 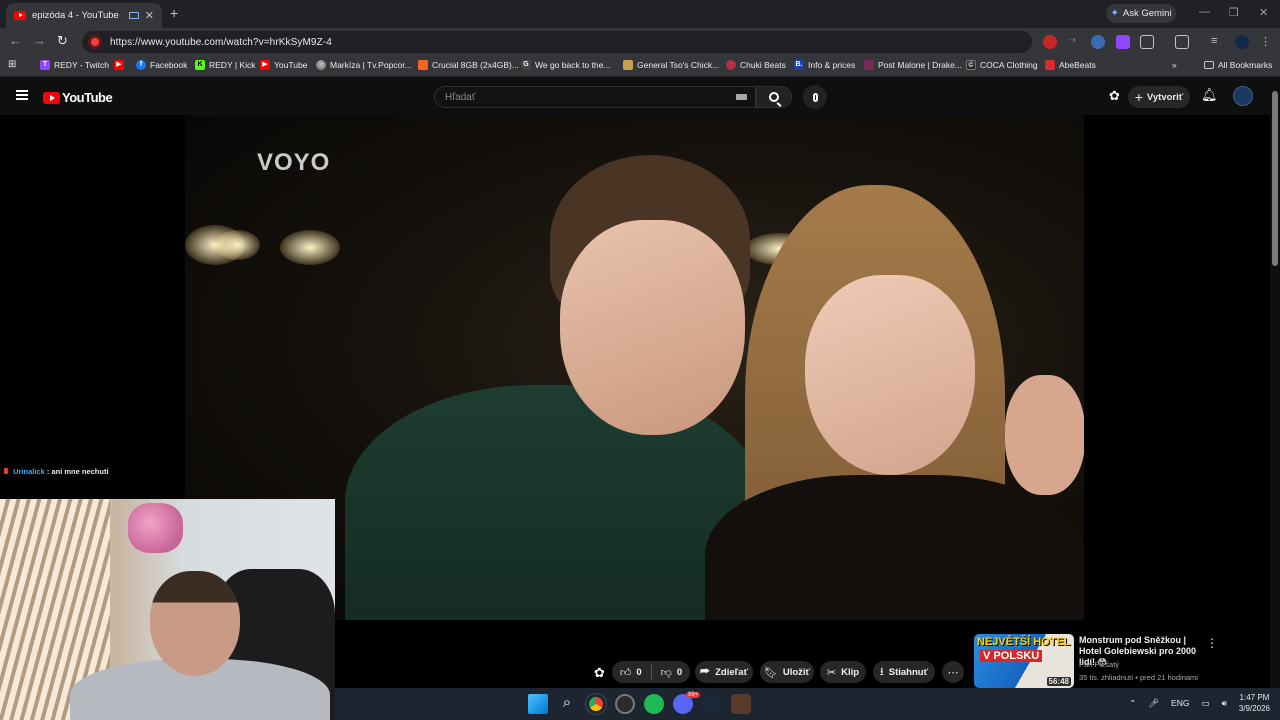 What do you see at coordinates (195, 623) in the screenshot?
I see `webcam-streamer` at bounding box center [195, 623].